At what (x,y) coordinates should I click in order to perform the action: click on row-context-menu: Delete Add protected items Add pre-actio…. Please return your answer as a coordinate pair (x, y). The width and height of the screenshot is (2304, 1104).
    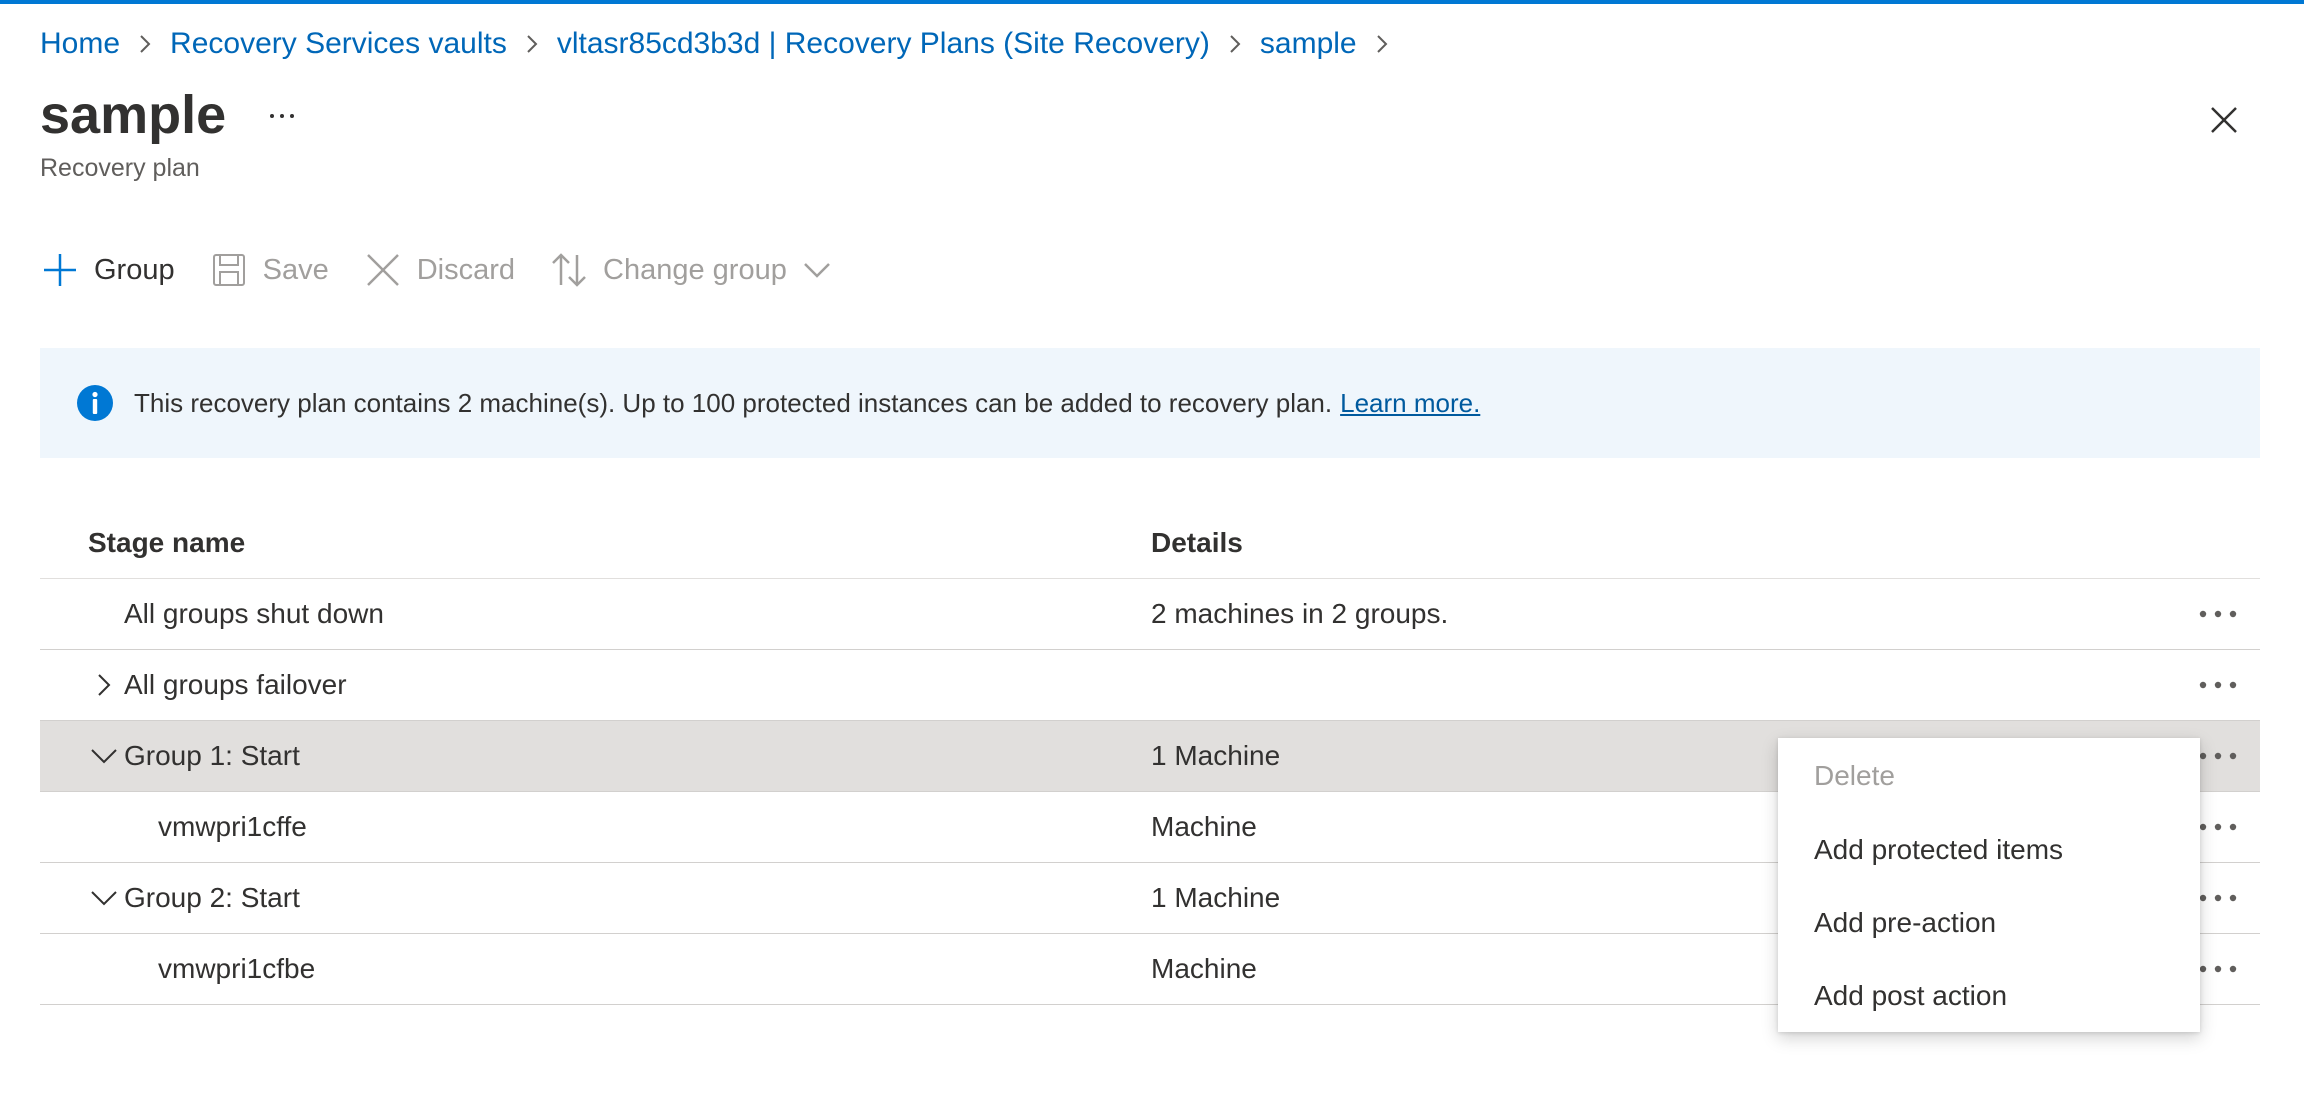
    Looking at the image, I should click on (1989, 885).